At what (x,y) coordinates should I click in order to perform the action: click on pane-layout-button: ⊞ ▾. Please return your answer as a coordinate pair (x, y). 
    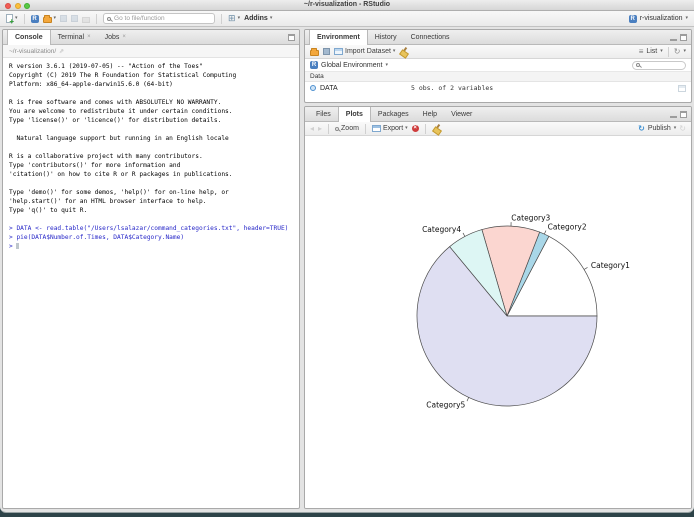
    Looking at the image, I should click on (234, 18).